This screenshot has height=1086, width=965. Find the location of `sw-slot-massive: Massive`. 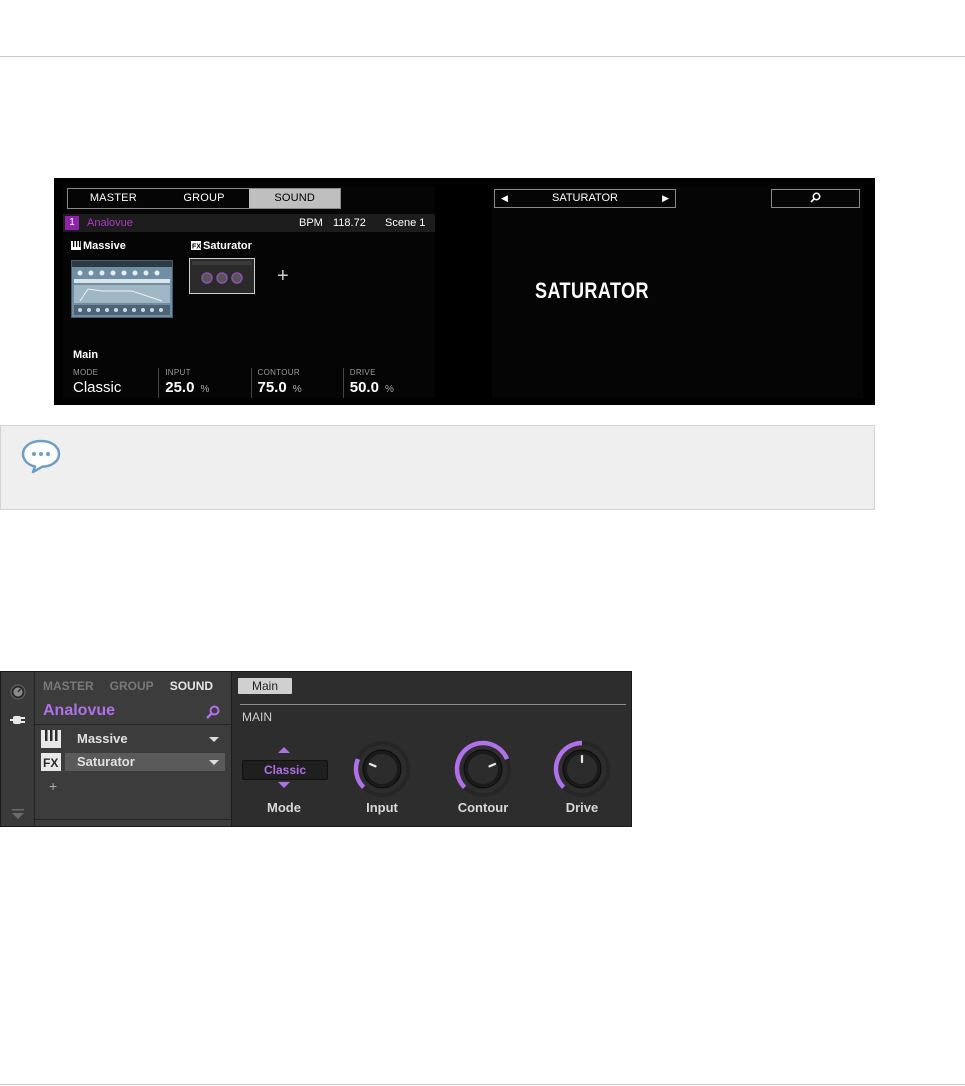

sw-slot-massive: Massive is located at coordinates (134, 739).